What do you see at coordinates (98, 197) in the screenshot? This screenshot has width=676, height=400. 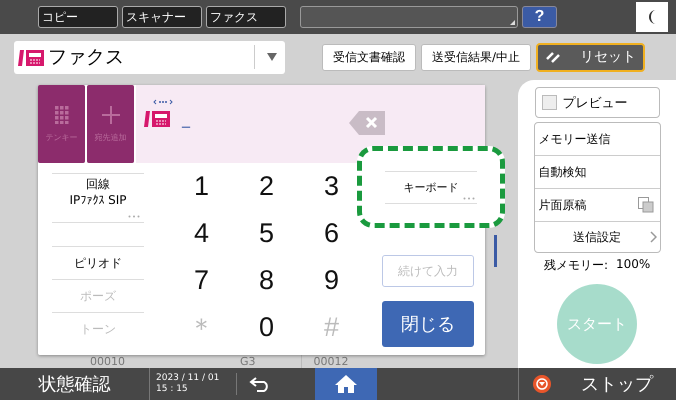 I see `line-option: 回線 IPﾌｧｸｽ SIP` at bounding box center [98, 197].